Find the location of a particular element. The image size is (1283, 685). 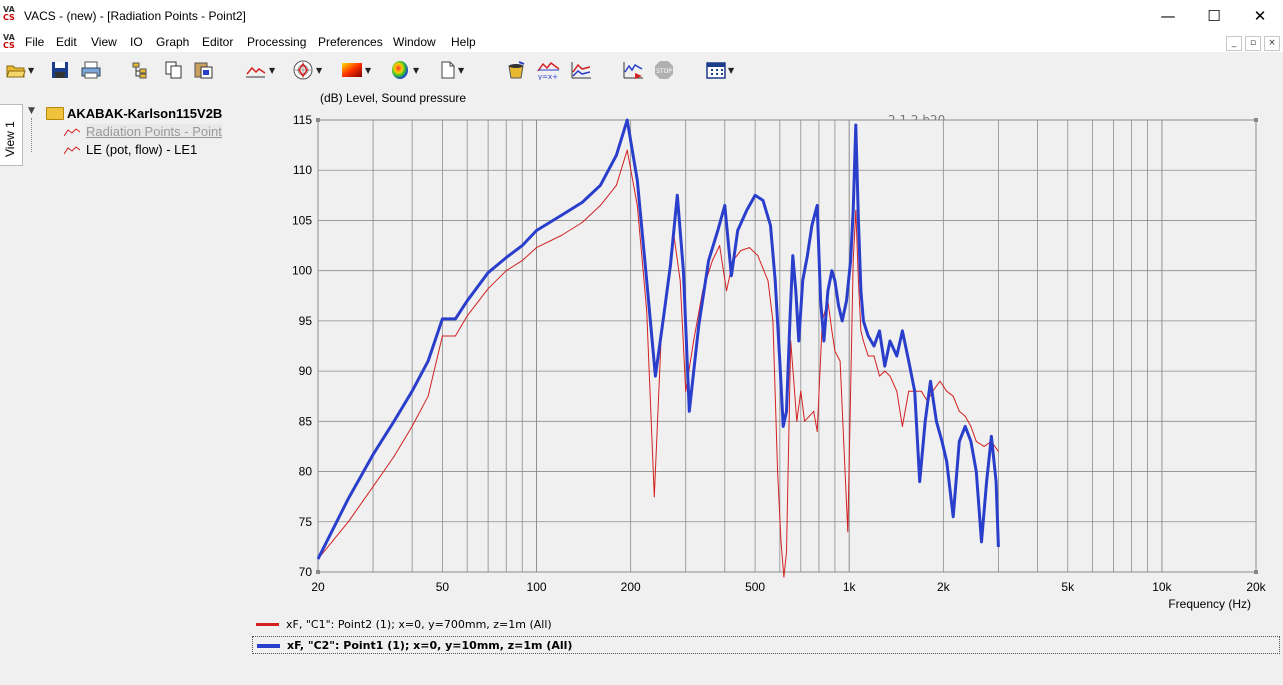

svg-text: STOP is located at coordinates (664, 71).